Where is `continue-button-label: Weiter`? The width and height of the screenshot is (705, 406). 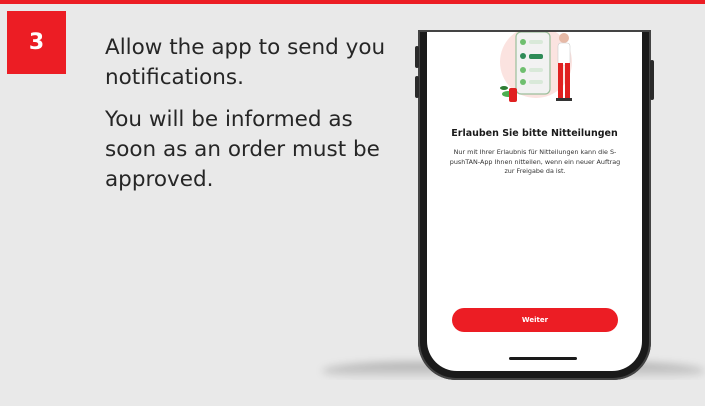
continue-button-label: Weiter is located at coordinates (535, 320).